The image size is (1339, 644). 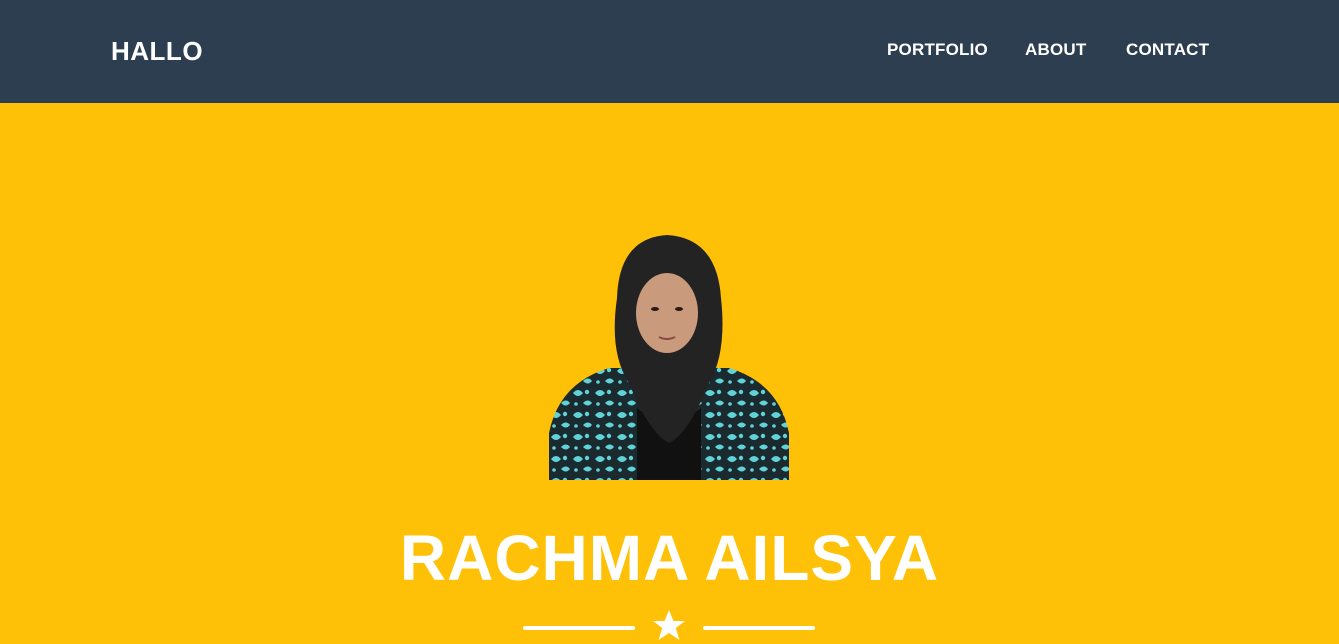 I want to click on profile-name: RACHMA AILSYA, so click(x=669, y=558).